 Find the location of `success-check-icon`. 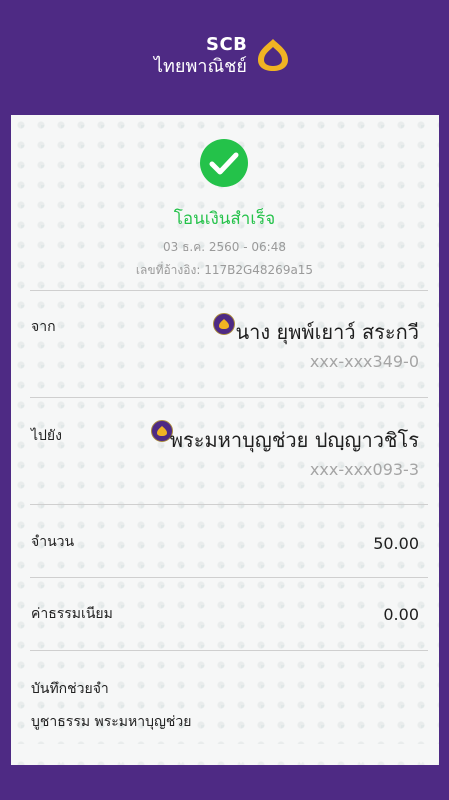

success-check-icon is located at coordinates (224, 163).